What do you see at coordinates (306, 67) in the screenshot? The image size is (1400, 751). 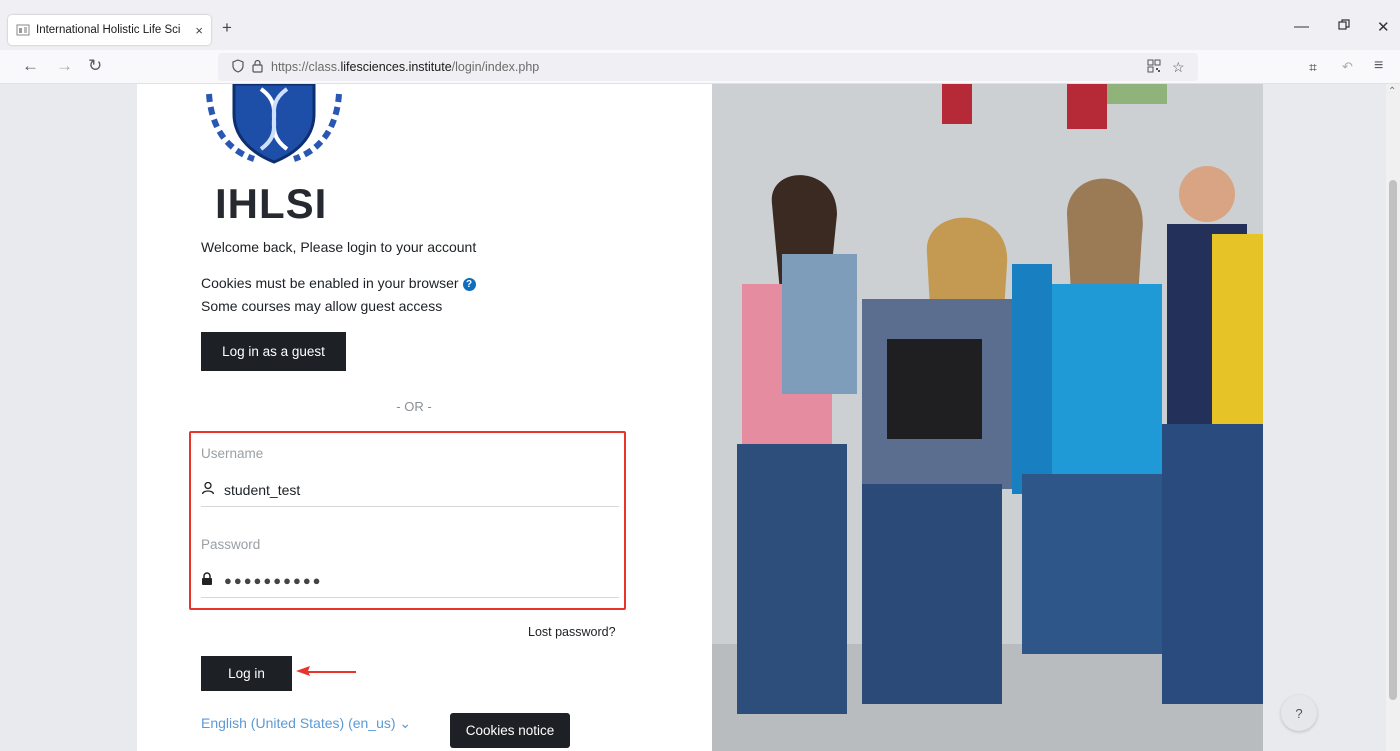 I see `url-prefix: https://class.` at bounding box center [306, 67].